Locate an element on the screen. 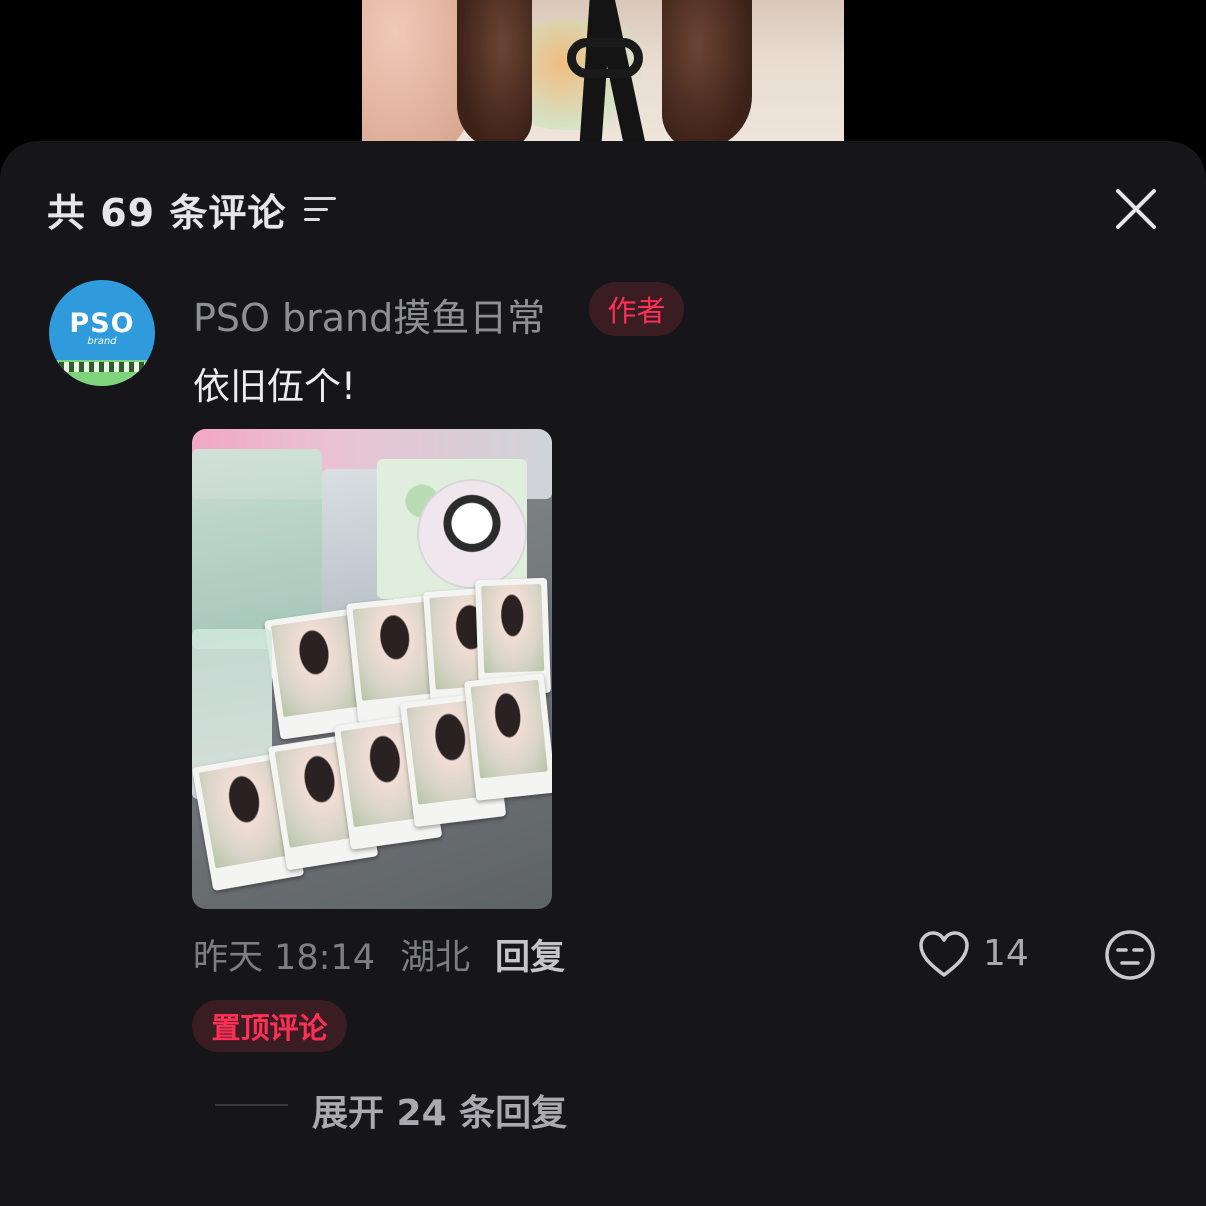 The height and width of the screenshot is (1206, 1206). video-preview-area is located at coordinates (603, 80).